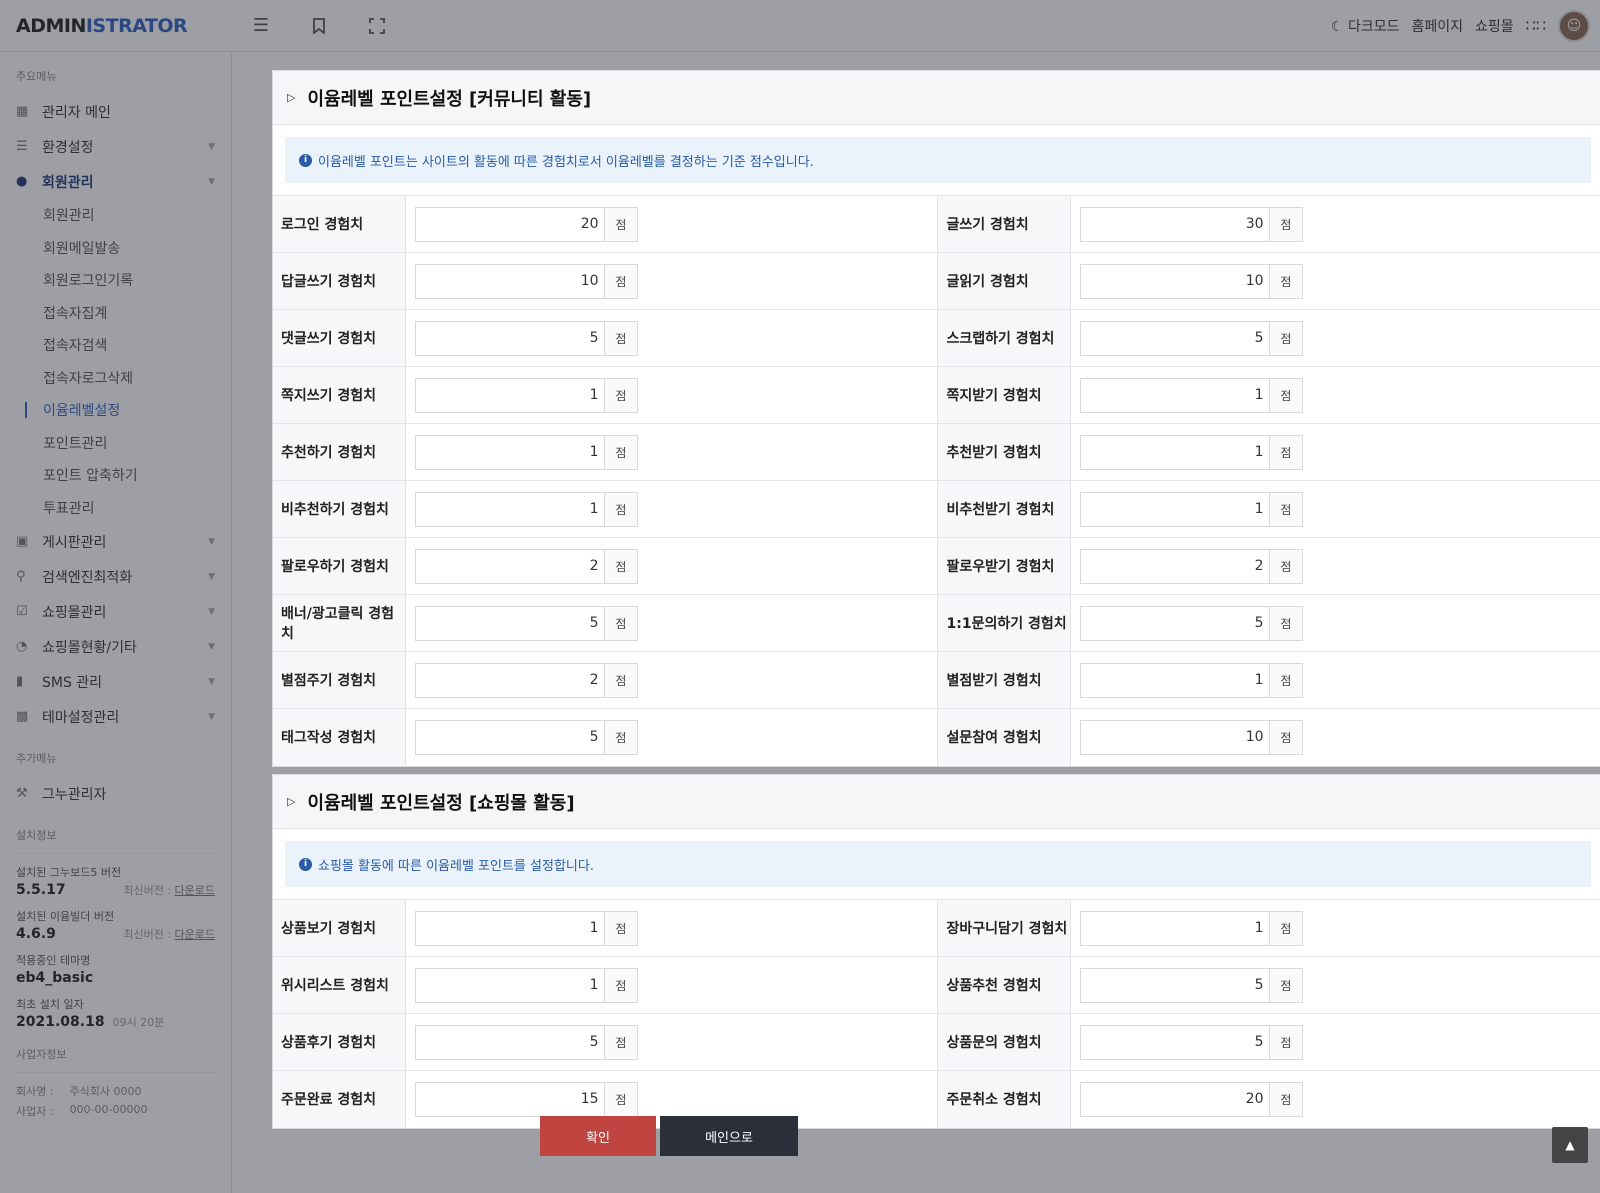 The height and width of the screenshot is (1193, 1600). What do you see at coordinates (115, 541) in the screenshot?
I see `sidebar-item-board: ▣ 게시판관리 ▼` at bounding box center [115, 541].